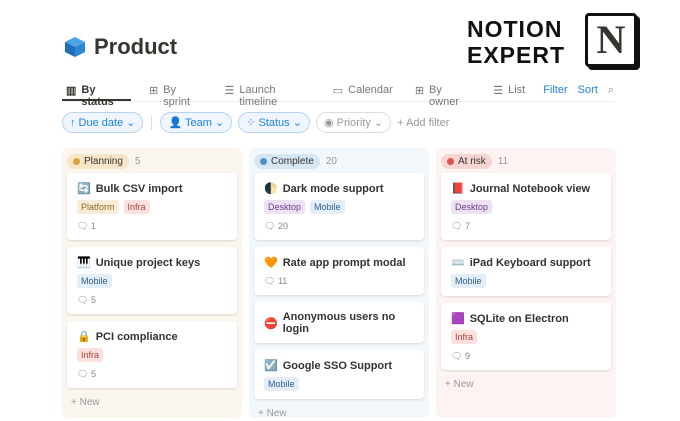 The image size is (680, 421). I want to click on filter-button: Filter, so click(555, 92).